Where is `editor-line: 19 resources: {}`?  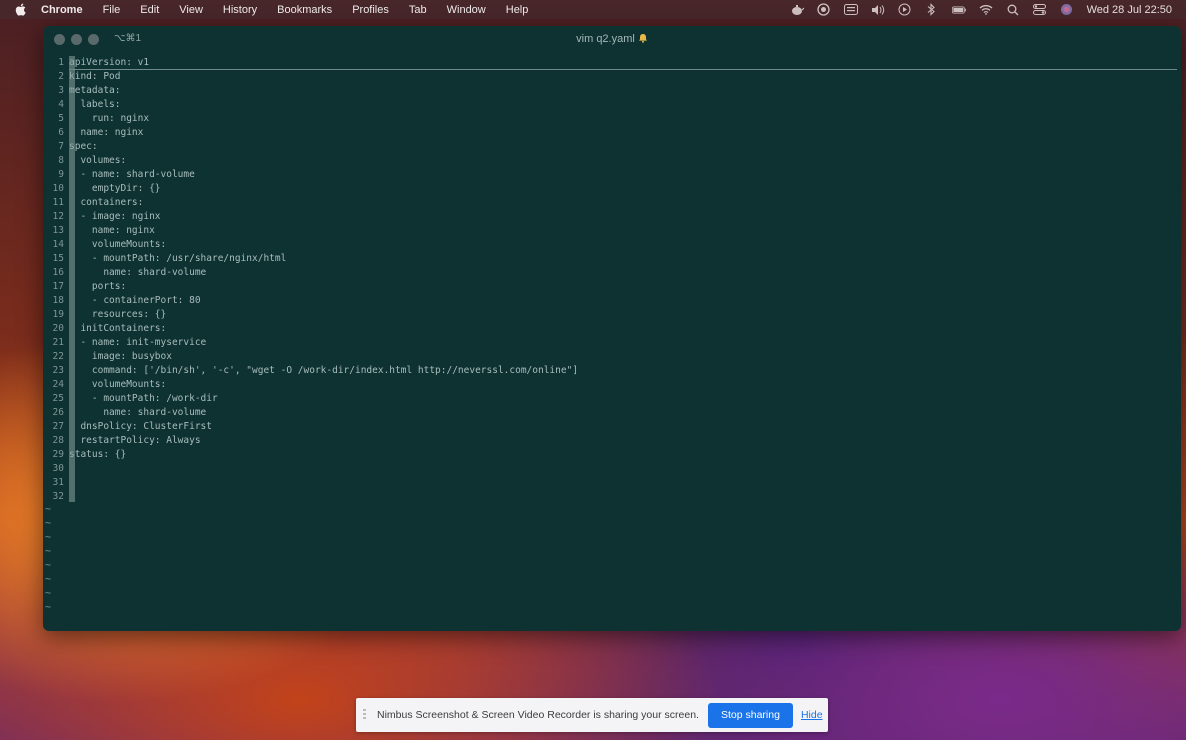 editor-line: 19 resources: {} is located at coordinates (612, 315).